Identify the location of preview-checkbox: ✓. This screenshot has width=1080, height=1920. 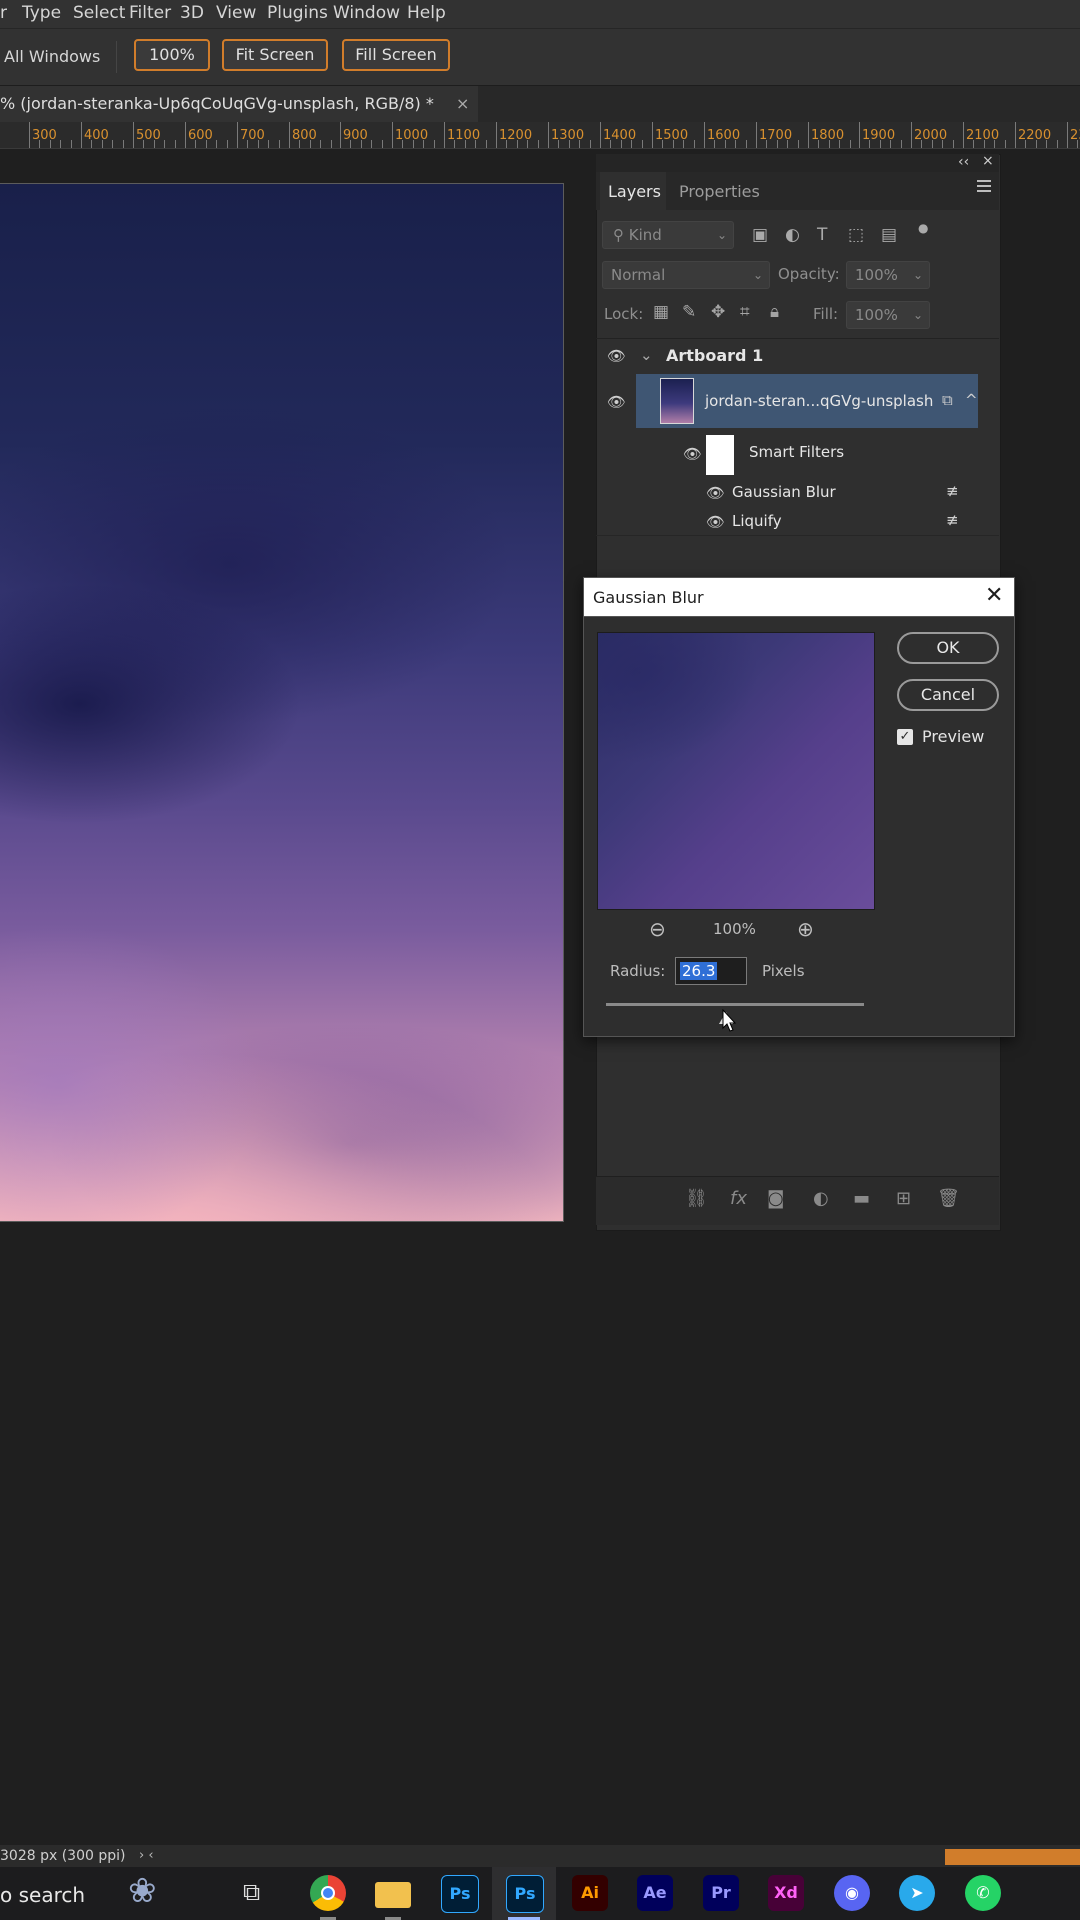
(905, 737).